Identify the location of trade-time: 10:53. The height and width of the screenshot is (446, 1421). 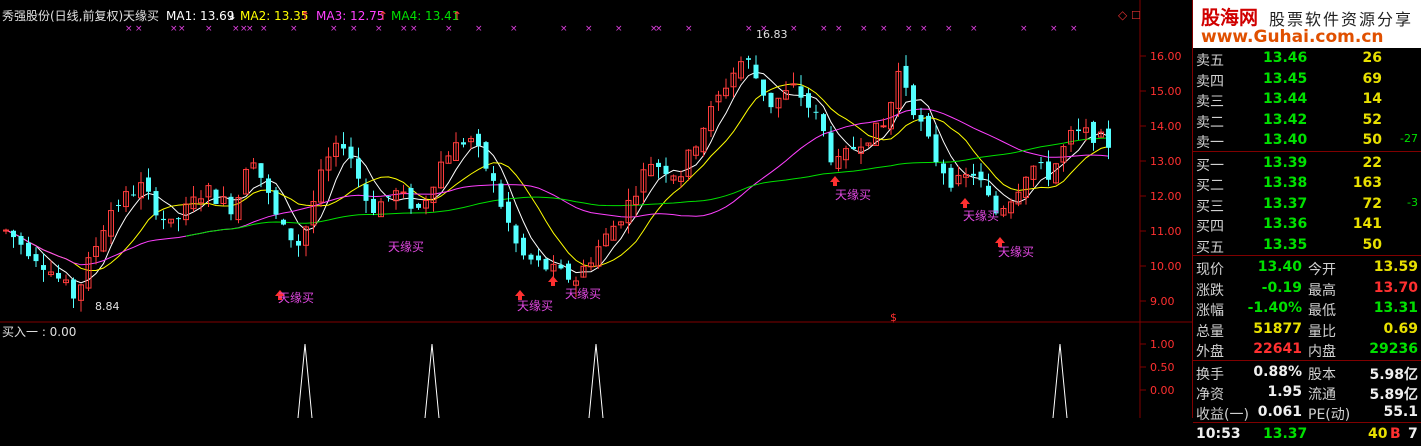
(1218, 433).